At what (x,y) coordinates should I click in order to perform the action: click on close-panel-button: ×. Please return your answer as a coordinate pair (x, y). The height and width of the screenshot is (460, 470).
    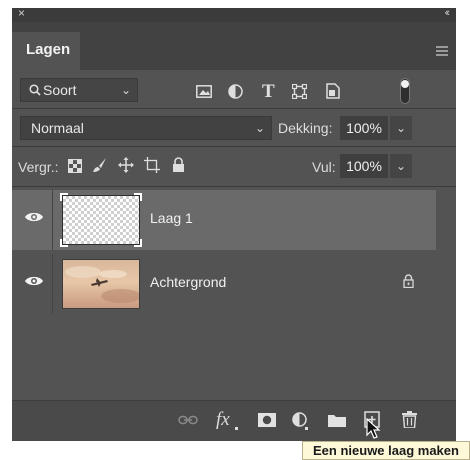
    Looking at the image, I should click on (21, 13).